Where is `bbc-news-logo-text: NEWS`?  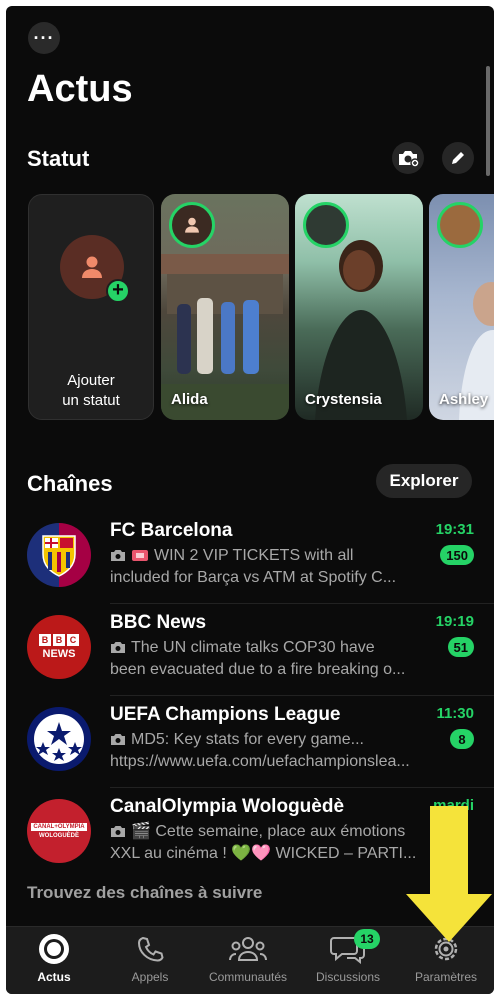 bbc-news-logo-text: NEWS is located at coordinates (59, 654).